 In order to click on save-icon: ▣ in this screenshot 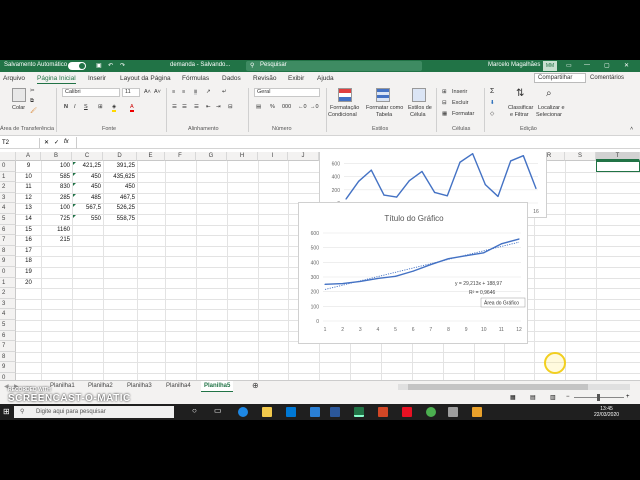, I will do `click(99, 65)`.